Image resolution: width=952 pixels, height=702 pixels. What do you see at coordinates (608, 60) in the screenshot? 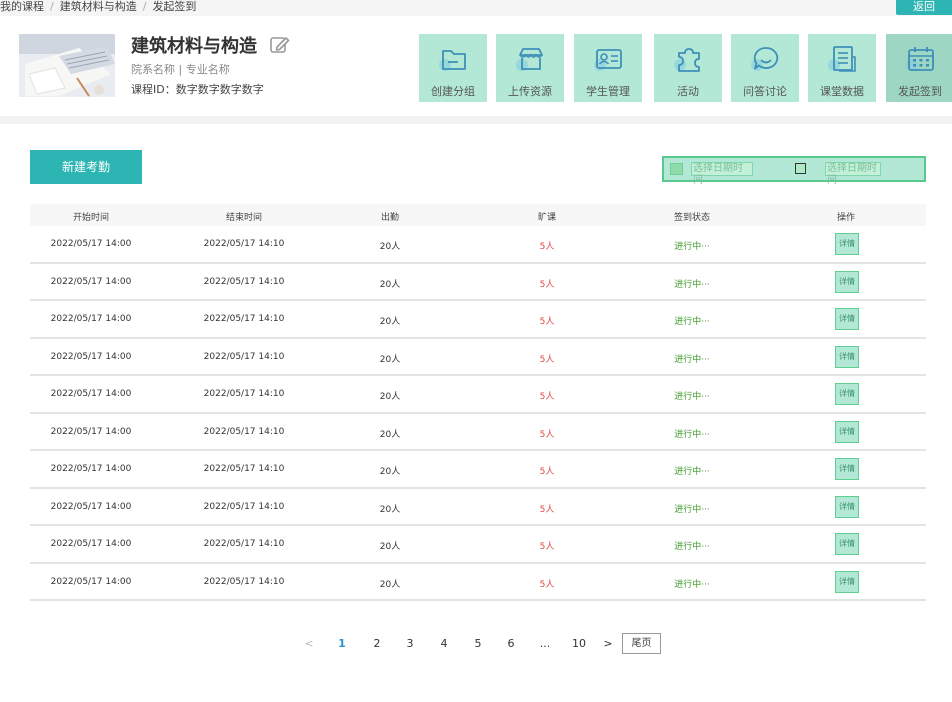
I see `id-card-icon` at bounding box center [608, 60].